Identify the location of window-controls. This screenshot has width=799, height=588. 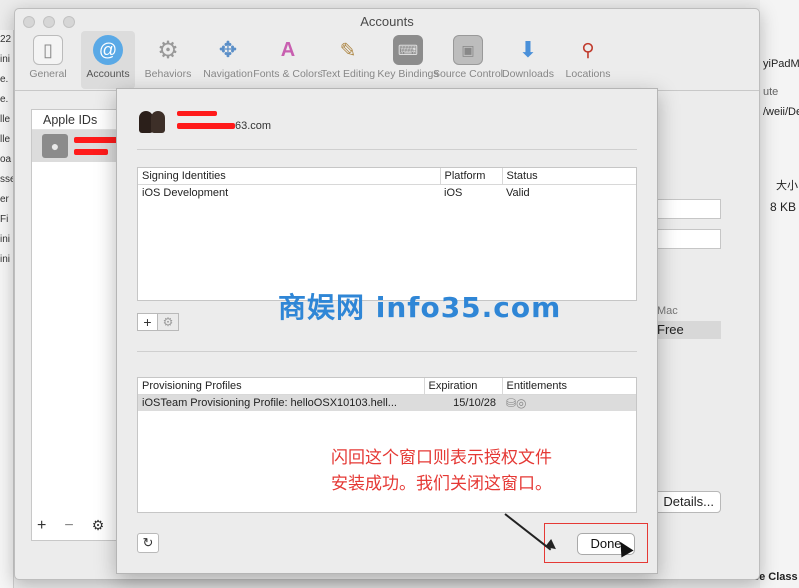
(49, 22).